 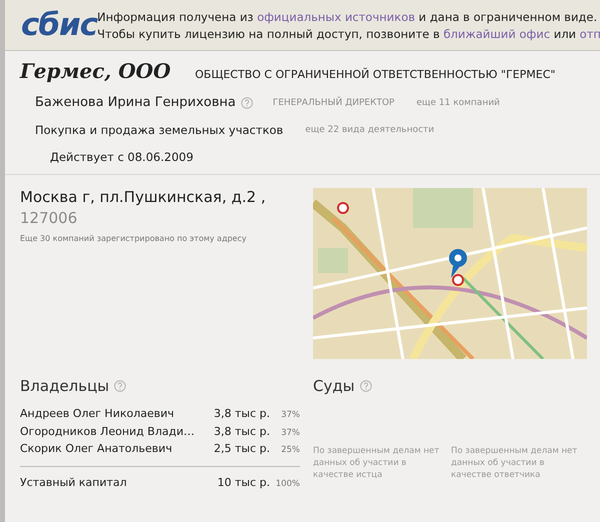 What do you see at coordinates (496, 33) in the screenshot?
I see `link: ближайший офис` at bounding box center [496, 33].